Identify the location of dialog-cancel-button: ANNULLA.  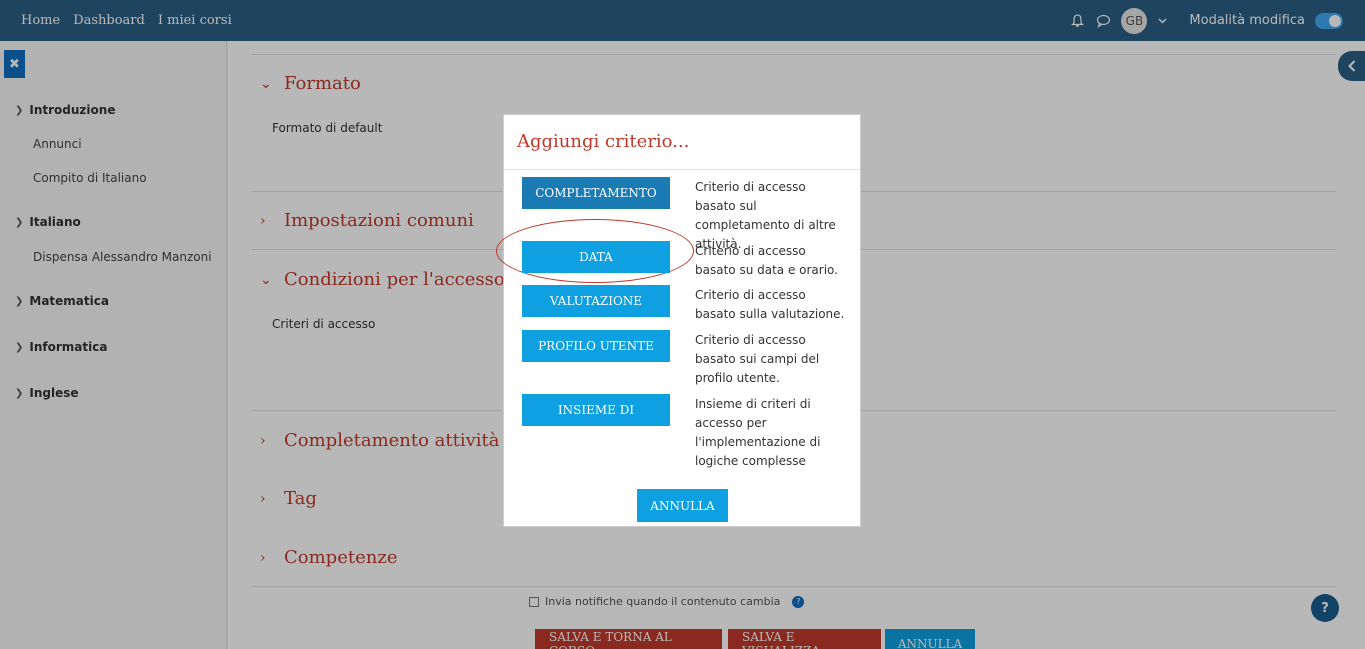
(682, 505).